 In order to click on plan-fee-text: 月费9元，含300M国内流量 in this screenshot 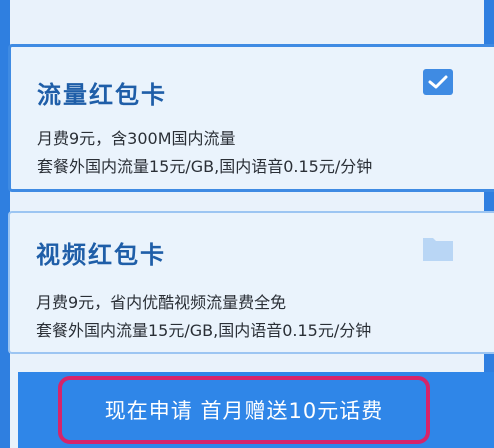, I will do `click(136, 138)`.